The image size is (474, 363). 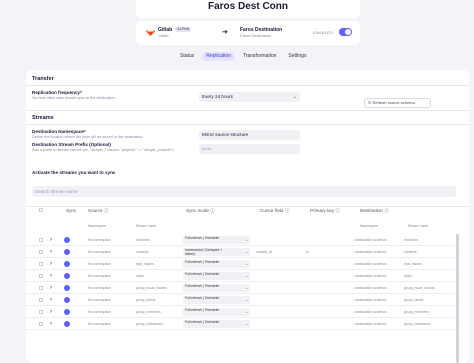 What do you see at coordinates (323, 32) in the screenshot?
I see `status-label: ENABLED` at bounding box center [323, 32].